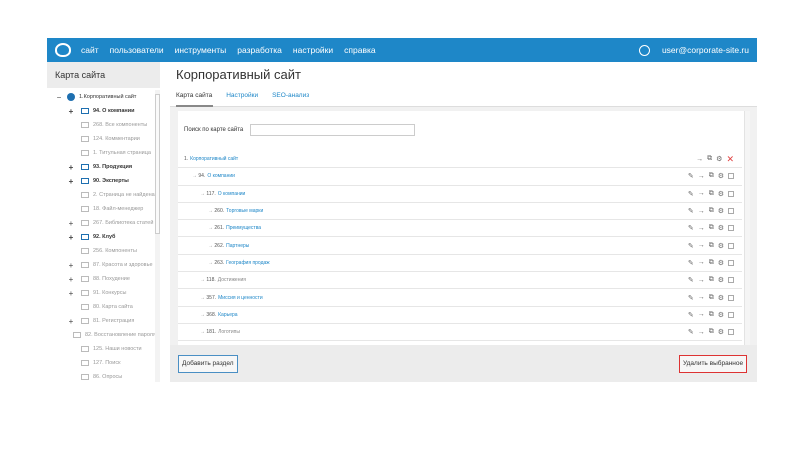 This screenshot has width=800, height=450. I want to click on nav-5: справка, so click(359, 50).